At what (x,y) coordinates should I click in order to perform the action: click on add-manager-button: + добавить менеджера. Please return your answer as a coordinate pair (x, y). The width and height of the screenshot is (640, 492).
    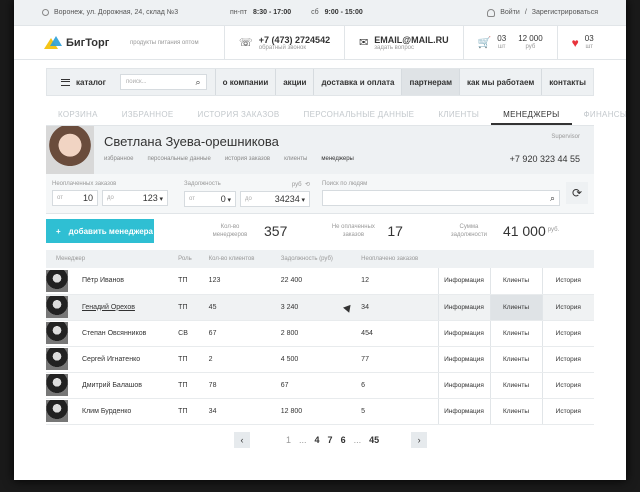
    Looking at the image, I should click on (100, 231).